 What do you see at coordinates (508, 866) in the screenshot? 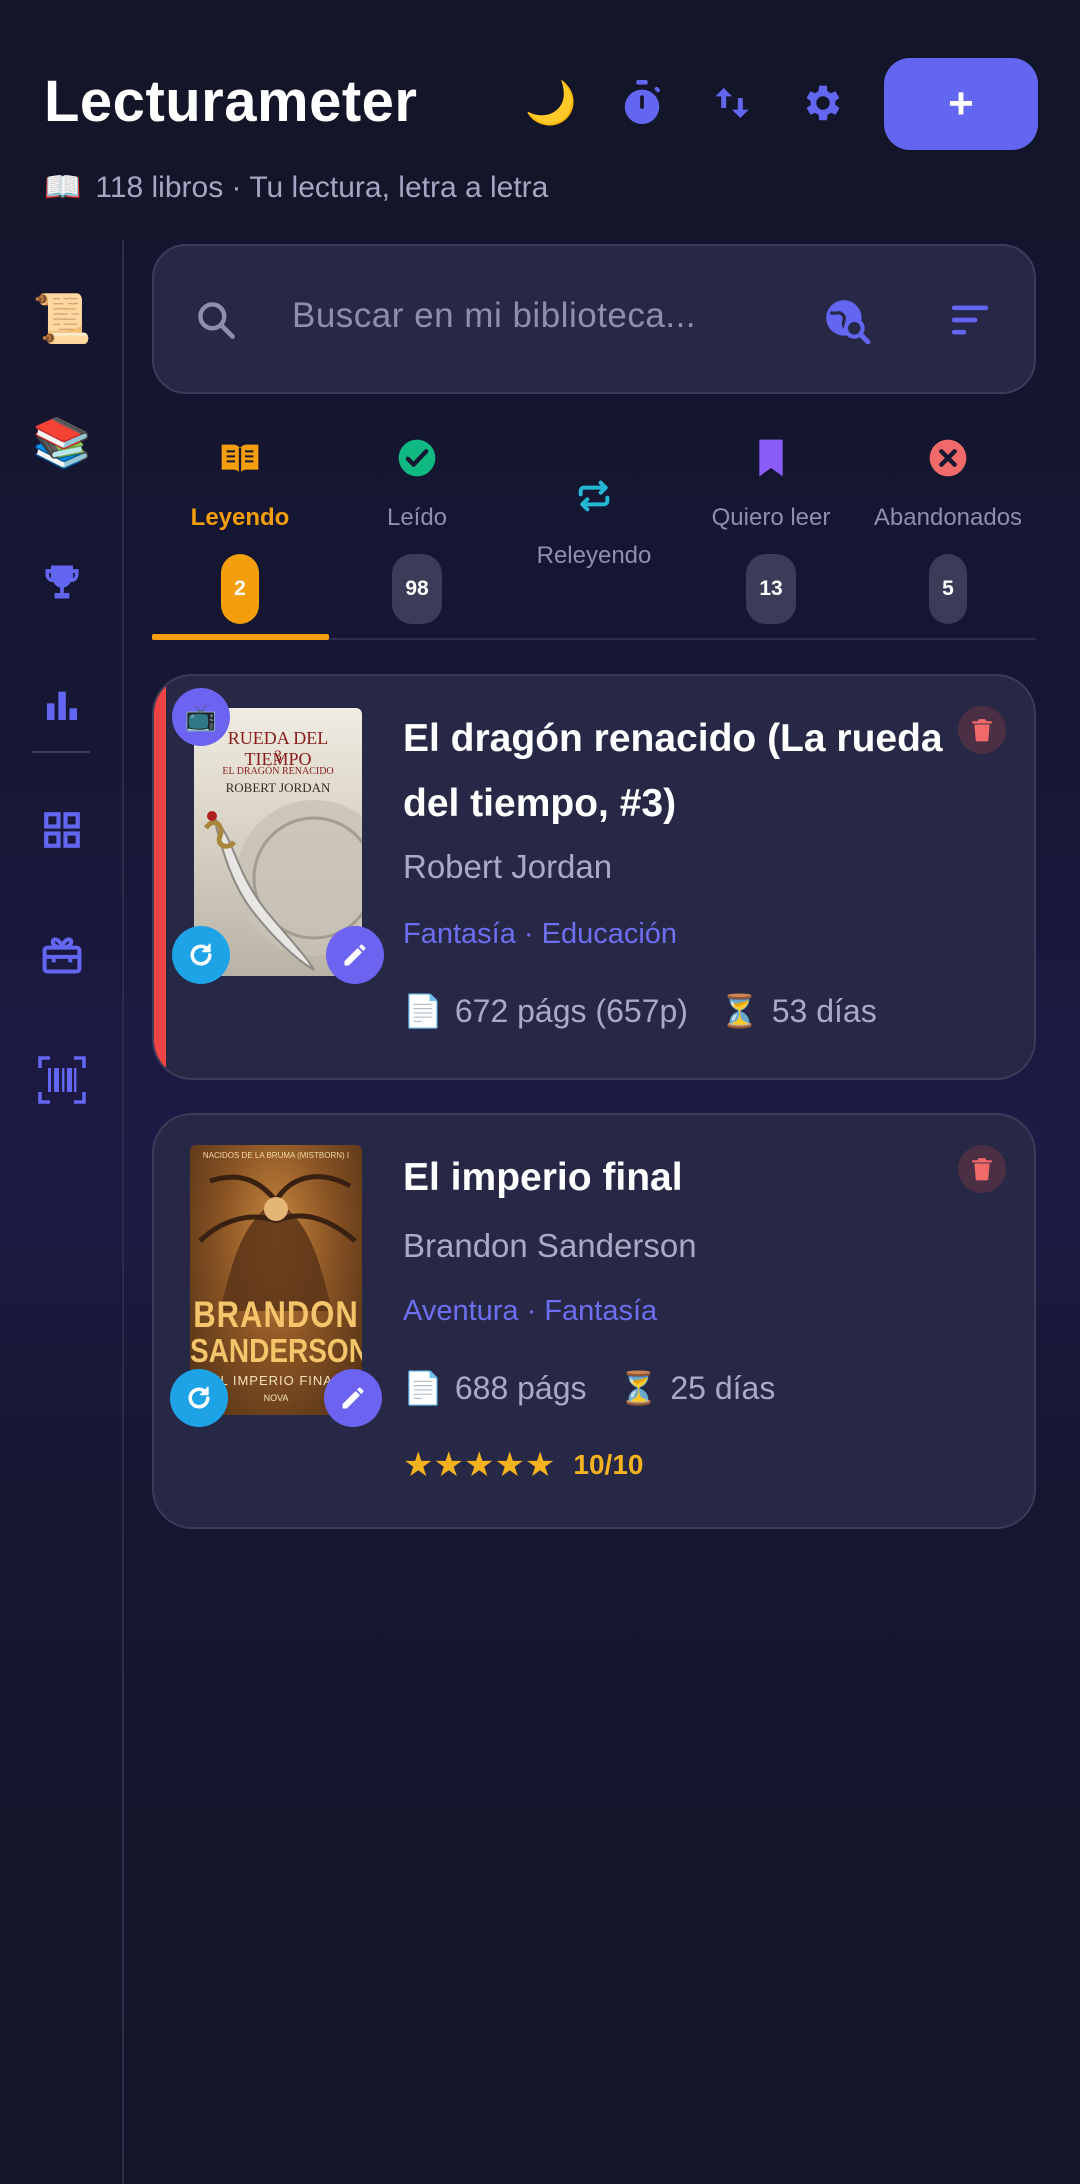
I see `book-author: Robert Jordan` at bounding box center [508, 866].